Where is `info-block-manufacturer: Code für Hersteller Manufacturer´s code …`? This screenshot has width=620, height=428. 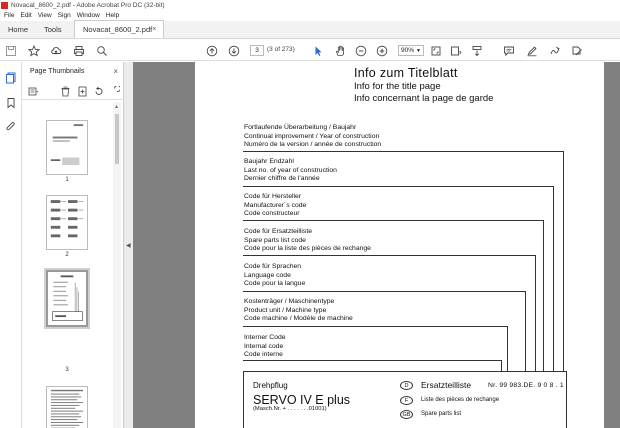
info-block-manufacturer: Code für Hersteller Manufacturer´s code … is located at coordinates (275, 206).